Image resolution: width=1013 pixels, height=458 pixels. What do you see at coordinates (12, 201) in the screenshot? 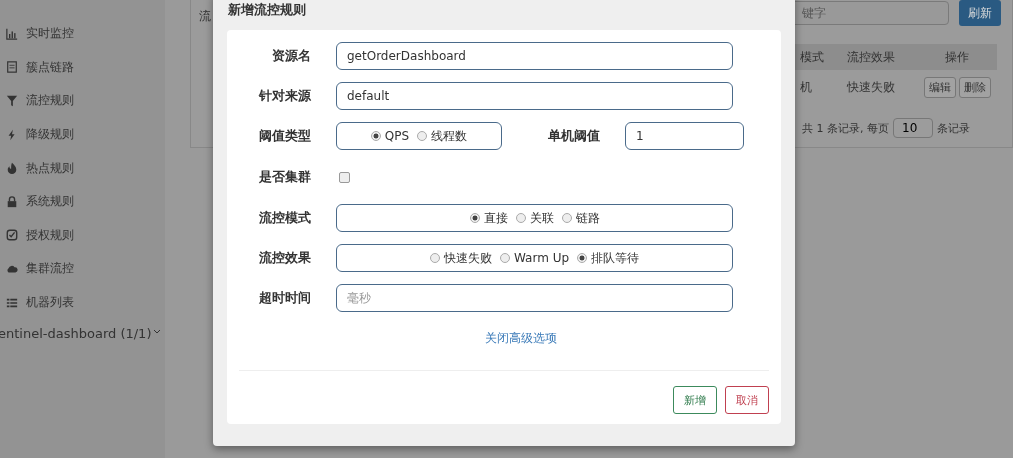
I see `lock-icon` at bounding box center [12, 201].